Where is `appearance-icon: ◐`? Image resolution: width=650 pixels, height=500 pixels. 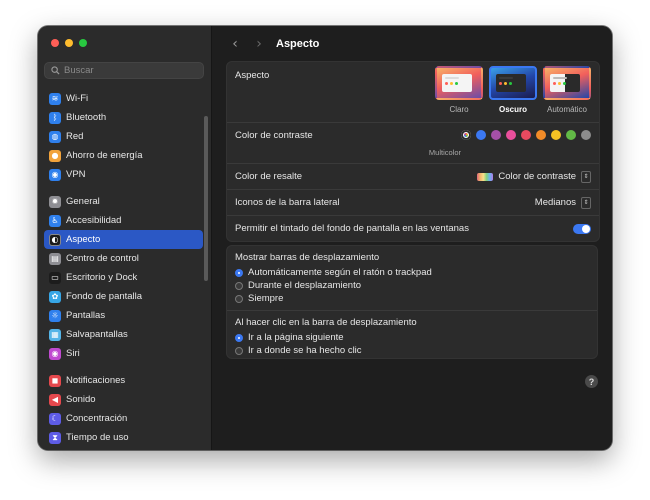 appearance-icon: ◐ is located at coordinates (55, 239).